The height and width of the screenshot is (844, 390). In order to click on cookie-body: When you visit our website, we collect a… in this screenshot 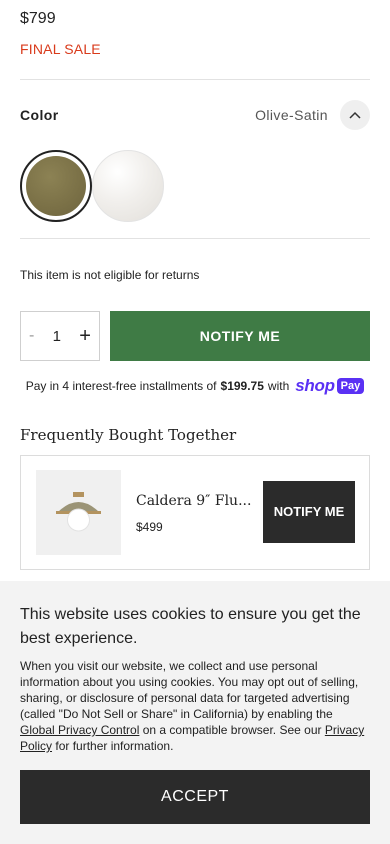, I will do `click(195, 706)`.